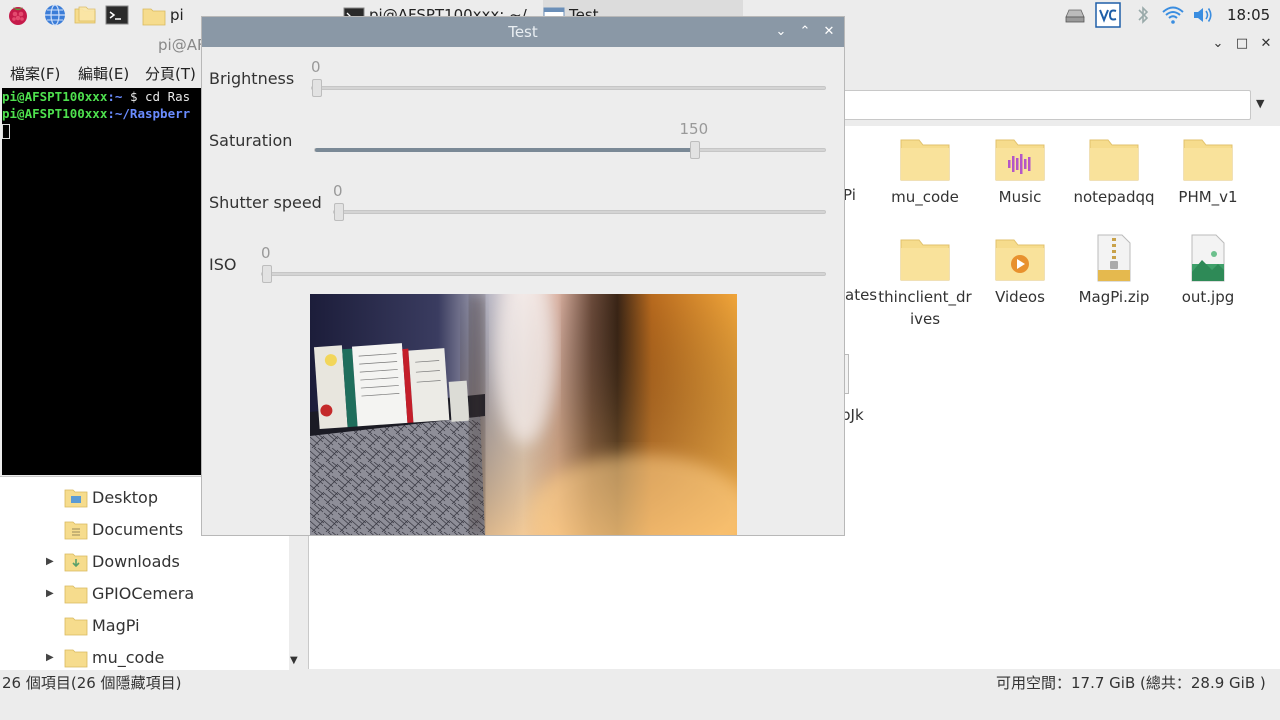 This screenshot has height=720, width=1280. I want to click on file-item: MagPi.zip, so click(1114, 271).